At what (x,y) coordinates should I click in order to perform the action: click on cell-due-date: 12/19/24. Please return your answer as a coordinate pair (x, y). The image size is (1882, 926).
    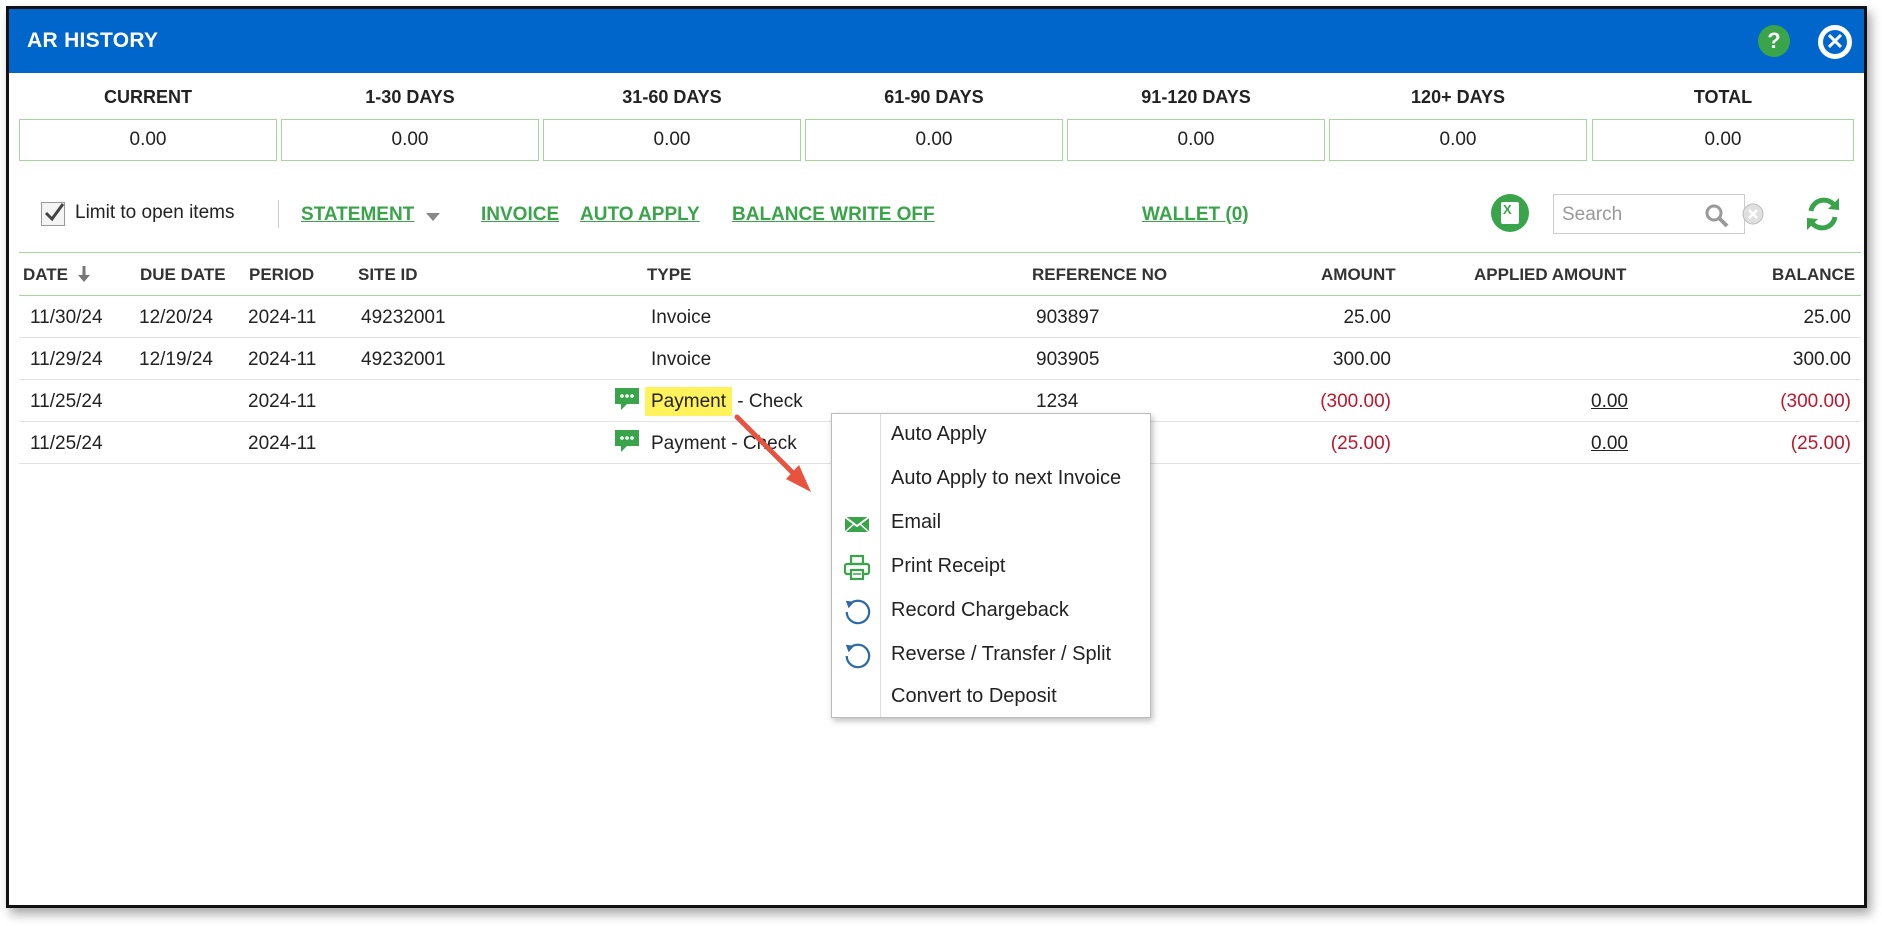
    Looking at the image, I should click on (176, 359).